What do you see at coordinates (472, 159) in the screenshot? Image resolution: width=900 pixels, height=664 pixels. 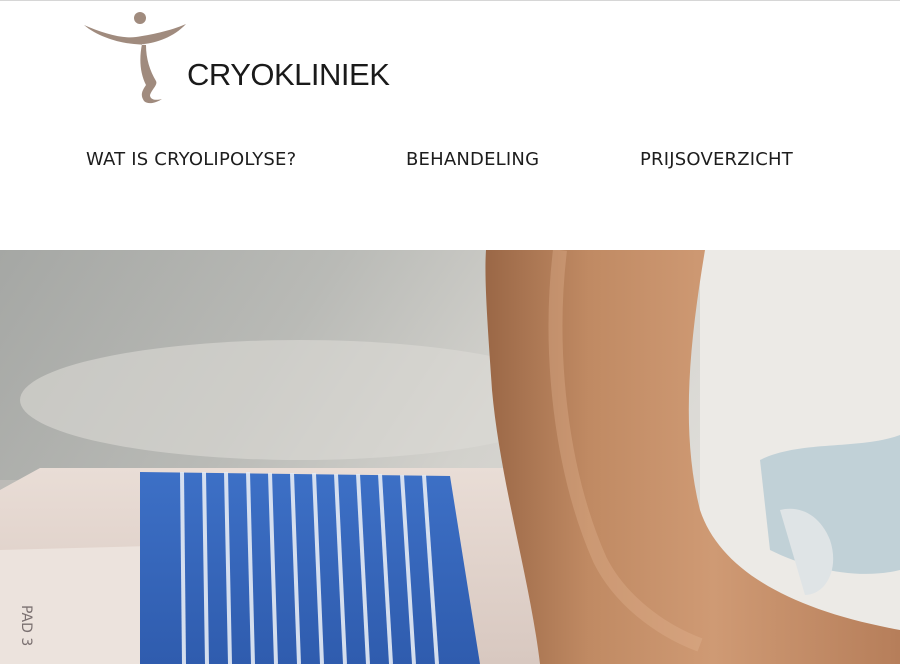 I see `nav-item-behandeling: BEHANDELING` at bounding box center [472, 159].